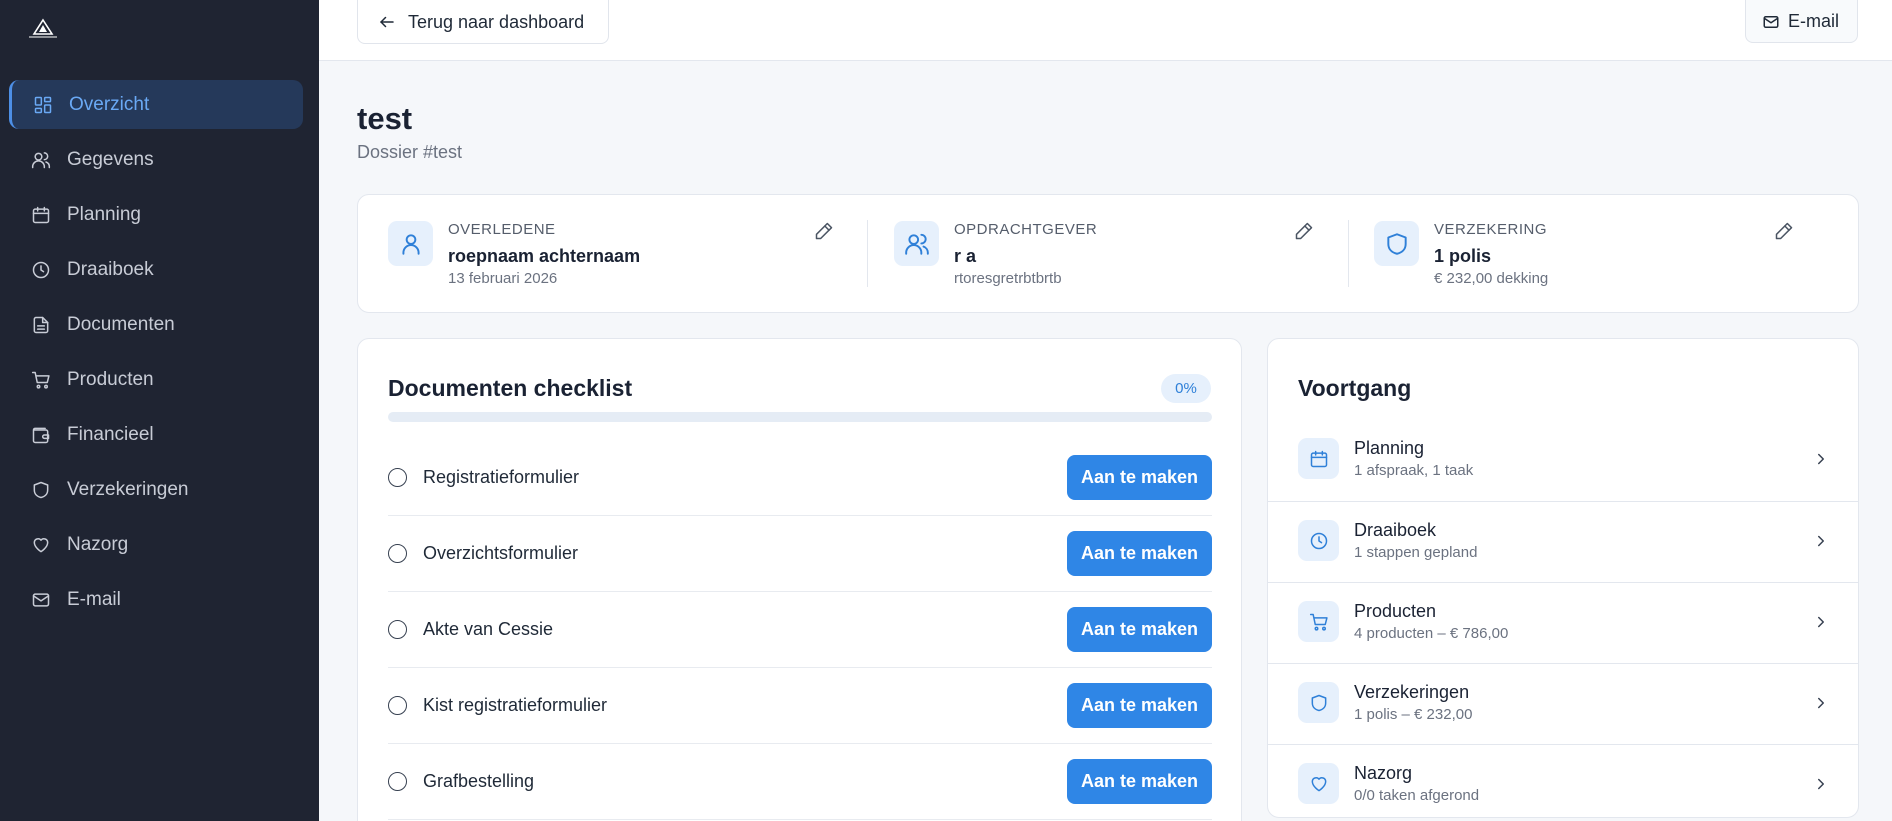 The image size is (1892, 821). Describe the element at coordinates (1026, 229) in the screenshot. I see `client-label: OPDRACHTGEVER` at that location.